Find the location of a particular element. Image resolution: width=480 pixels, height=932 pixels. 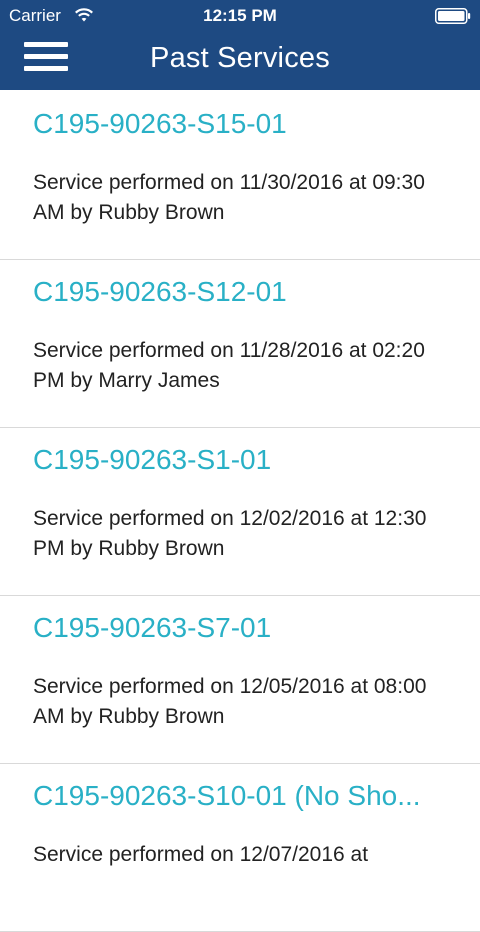

service-description: Service performed on 12/07/2016 at is located at coordinates (201, 854).